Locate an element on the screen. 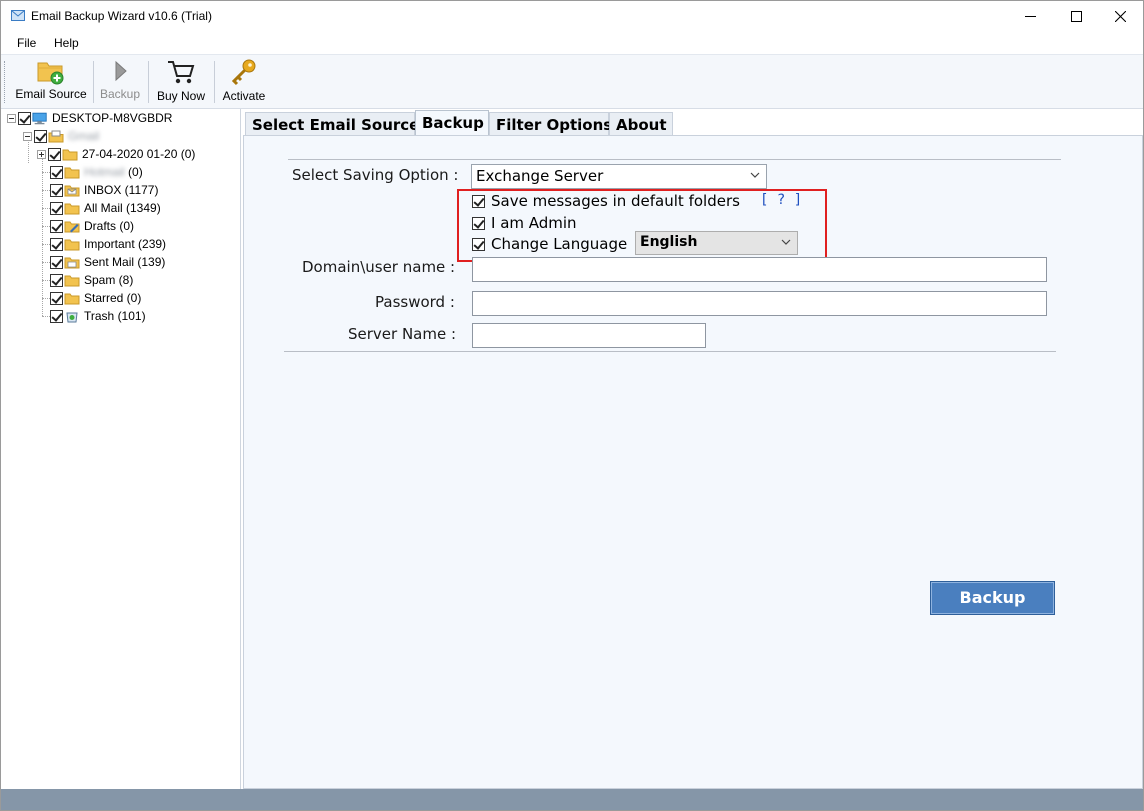 This screenshot has height=811, width=1144. tree-root: DESKTOP-M8VGBDR is located at coordinates (89, 118).